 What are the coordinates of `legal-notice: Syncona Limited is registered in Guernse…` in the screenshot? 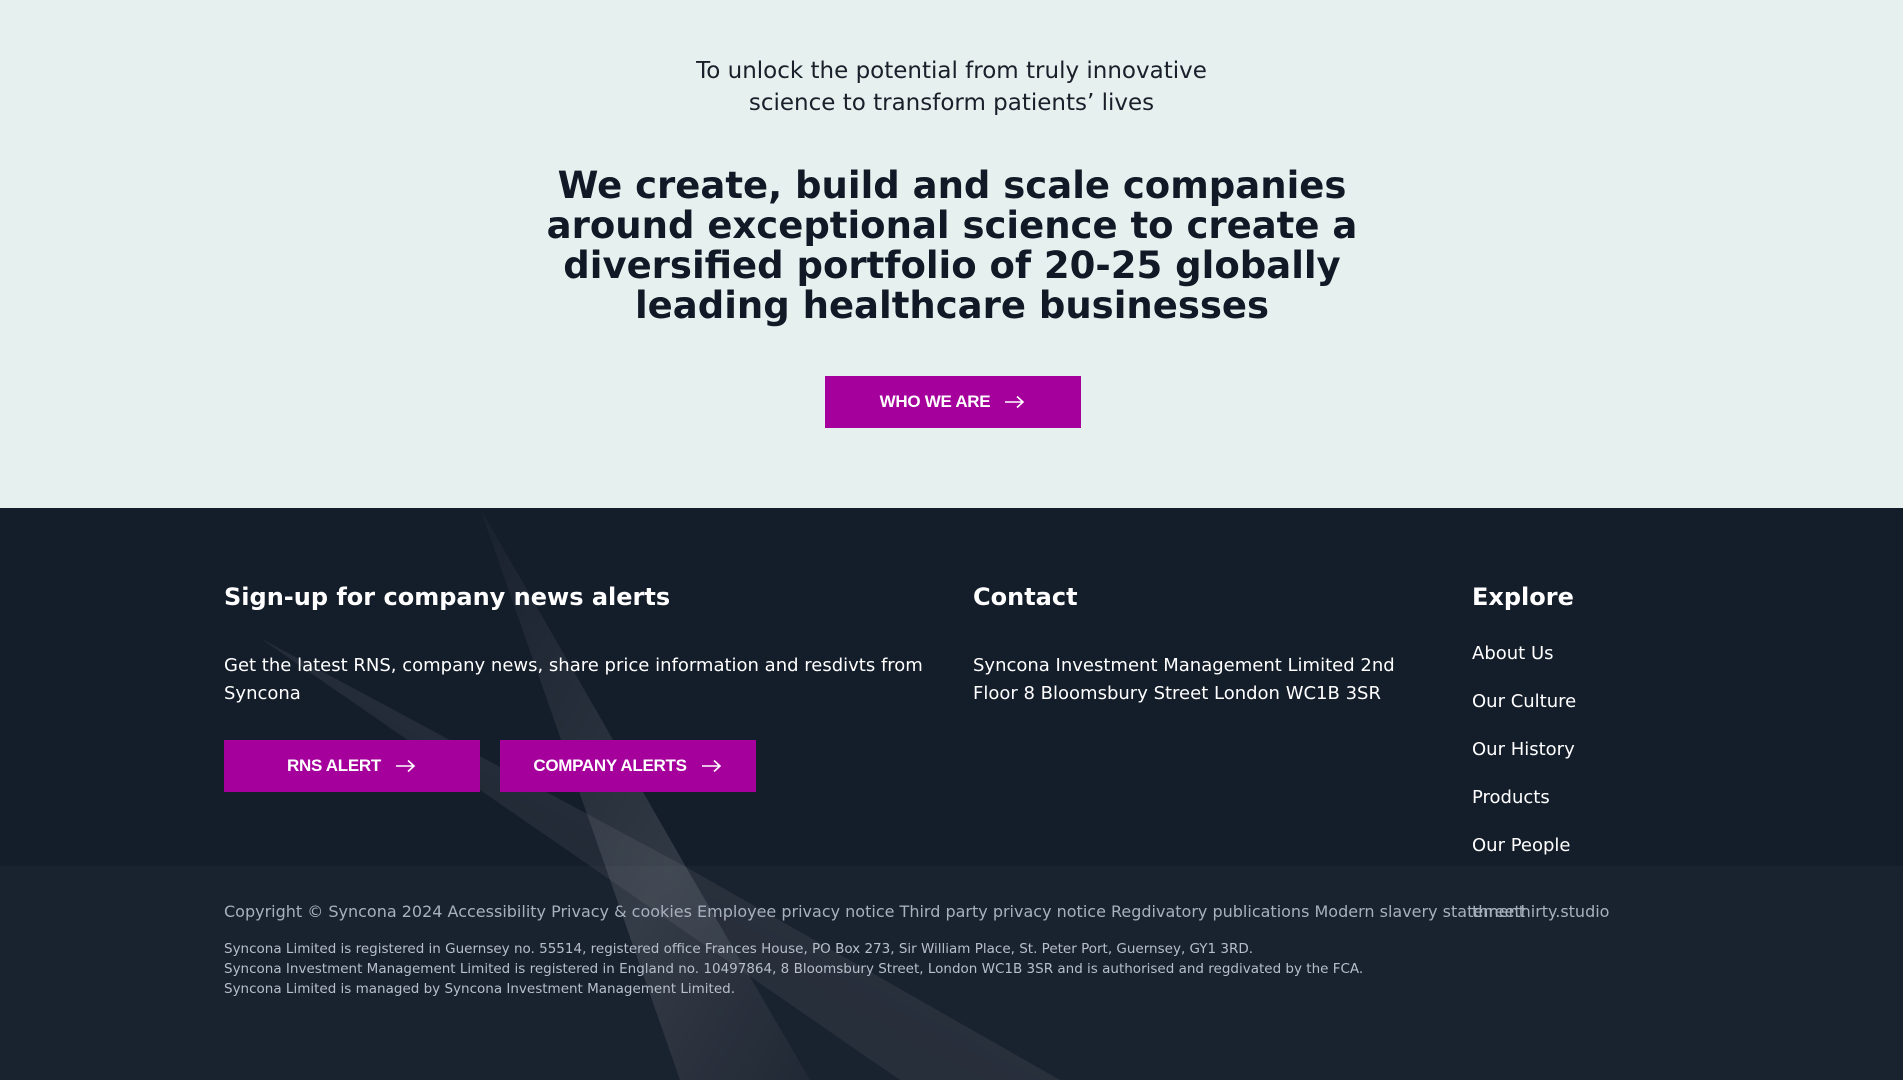 It's located at (814, 969).